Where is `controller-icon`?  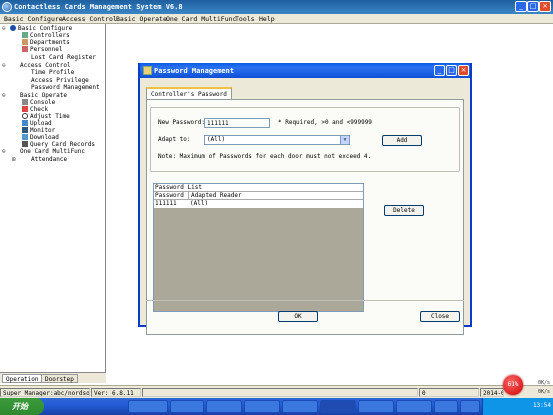
controller-icon is located at coordinates (25, 35).